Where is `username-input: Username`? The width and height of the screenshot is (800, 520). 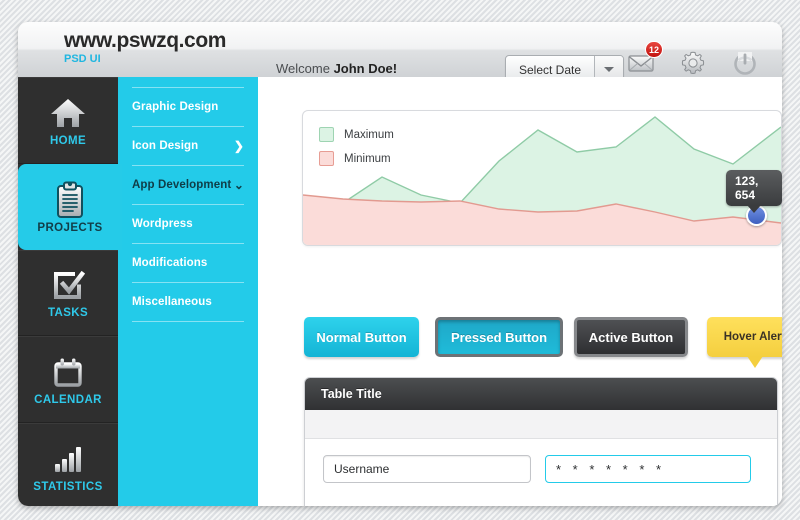 username-input: Username is located at coordinates (427, 469).